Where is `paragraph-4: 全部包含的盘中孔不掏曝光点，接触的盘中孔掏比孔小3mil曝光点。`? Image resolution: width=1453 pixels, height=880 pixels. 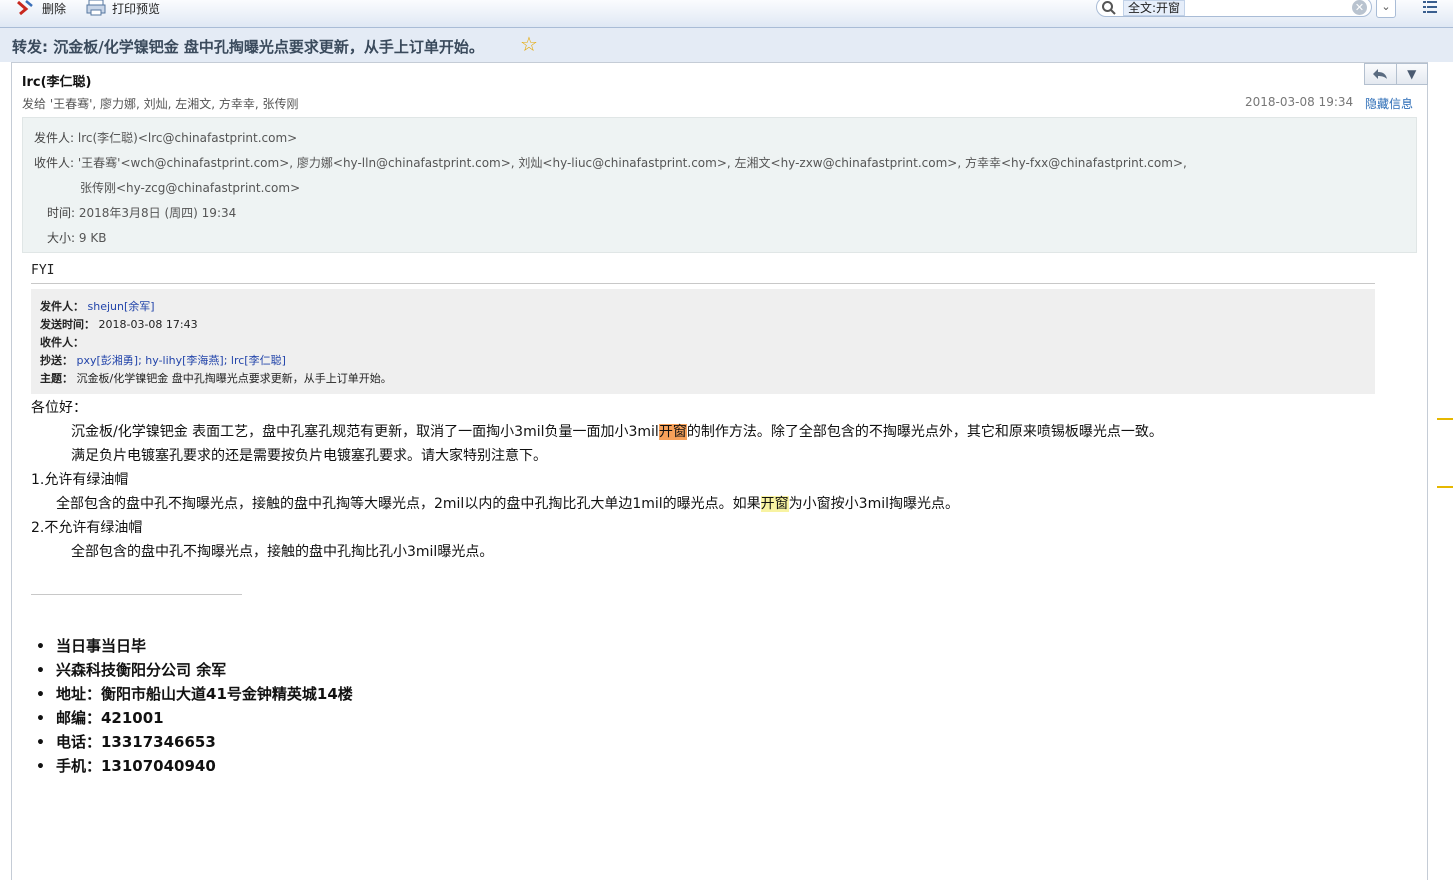 paragraph-4: 全部包含的盘中孔不掏曝光点，接触的盘中孔掏比孔小3mil曝光点。 is located at coordinates (282, 552).